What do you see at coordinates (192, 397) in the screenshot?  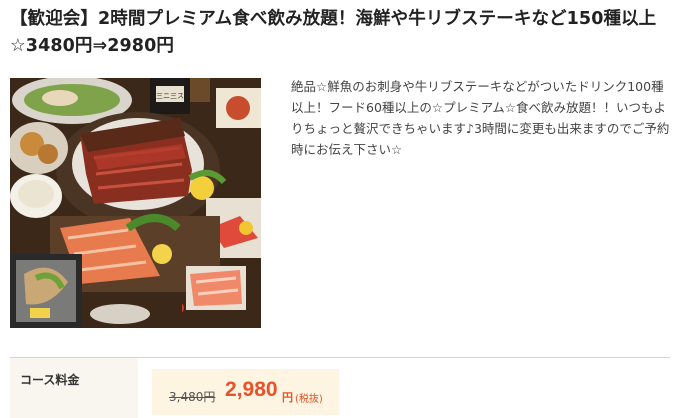 I see `original-price: 3,480円` at bounding box center [192, 397].